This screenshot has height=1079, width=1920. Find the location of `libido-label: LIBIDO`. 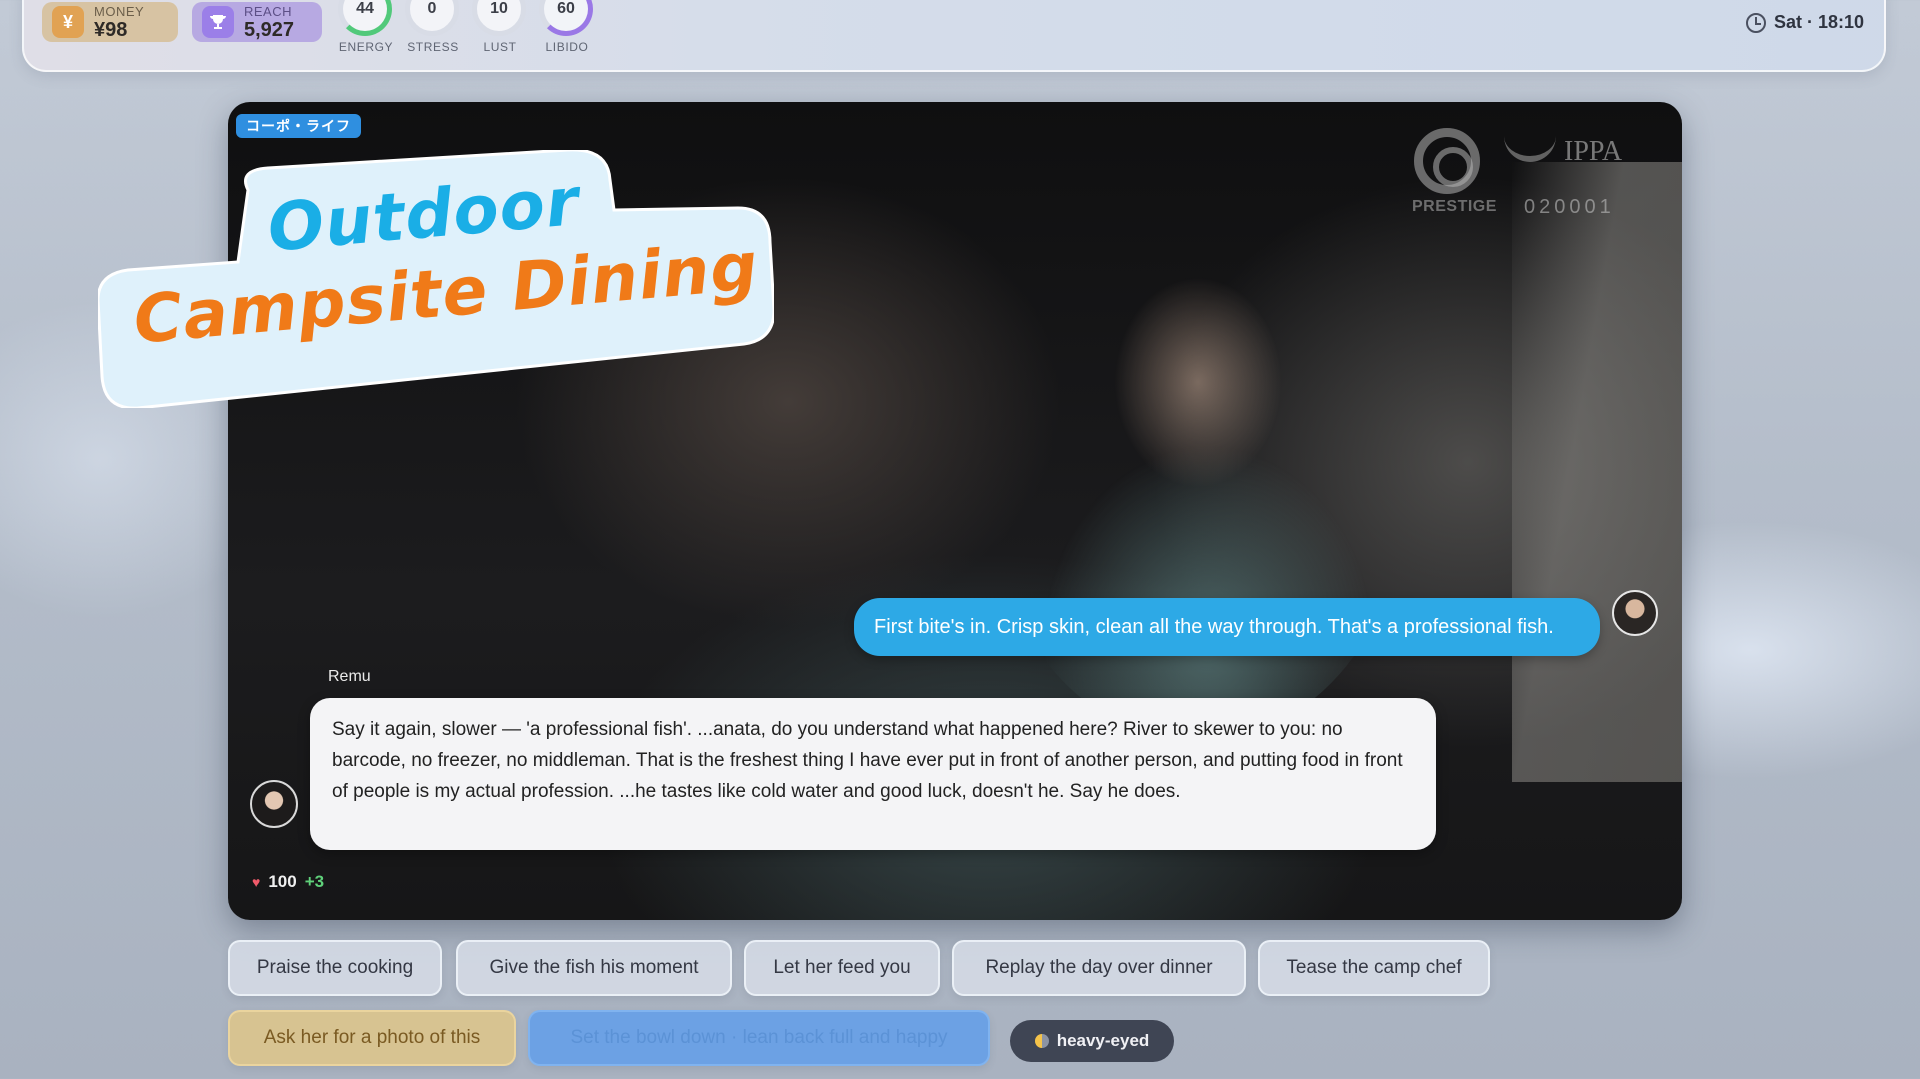

libido-label: LIBIDO is located at coordinates (567, 47).